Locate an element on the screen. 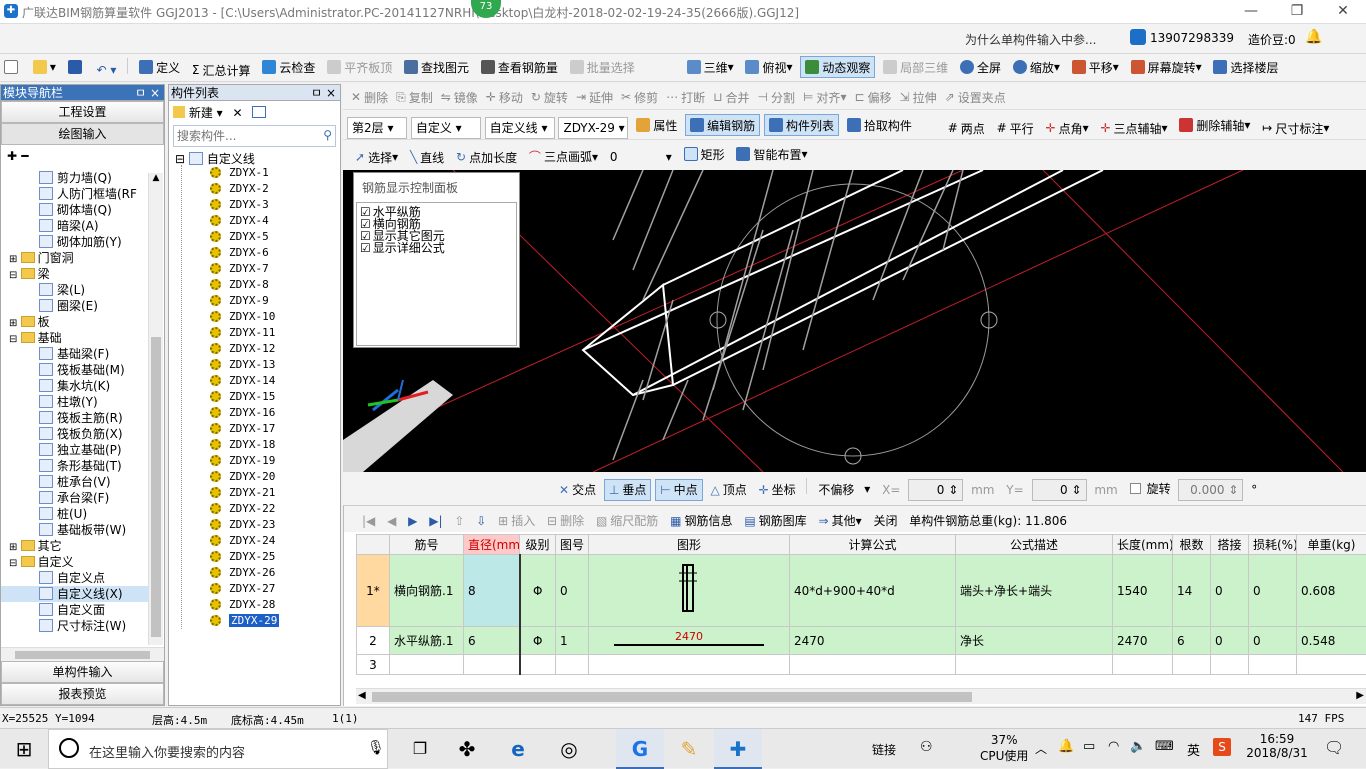 The height and width of the screenshot is (769, 1366). cell-formula: 40*d+900+40*d is located at coordinates (873, 591).